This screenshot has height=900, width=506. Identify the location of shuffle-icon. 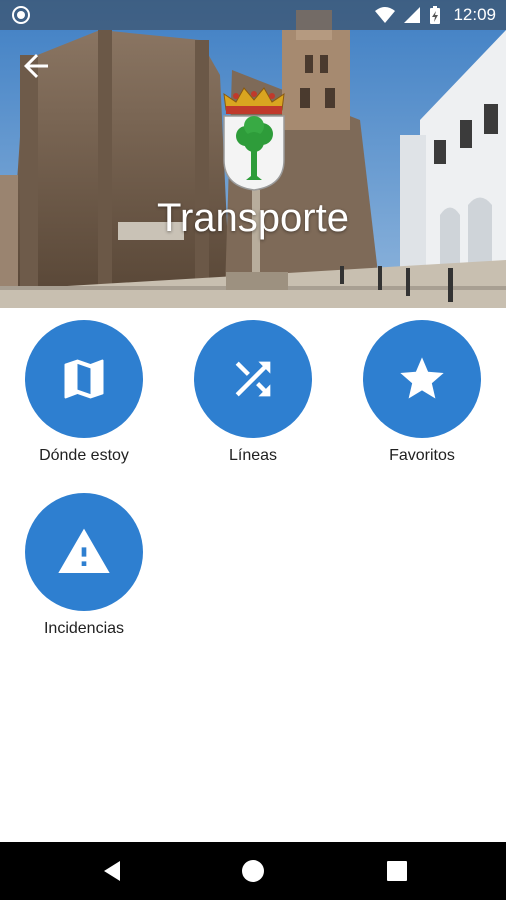
(253, 379).